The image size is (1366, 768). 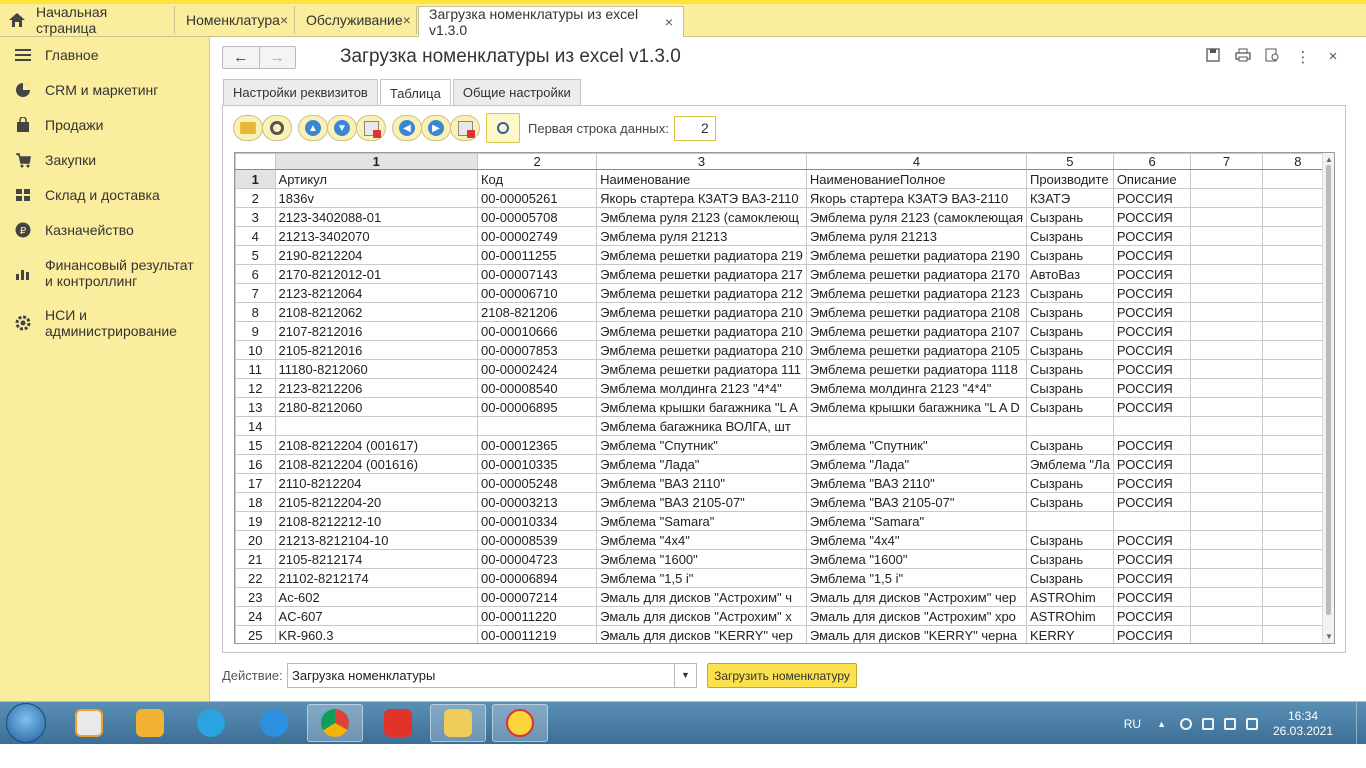 I want to click on row-number: 1, so click(x=255, y=179).